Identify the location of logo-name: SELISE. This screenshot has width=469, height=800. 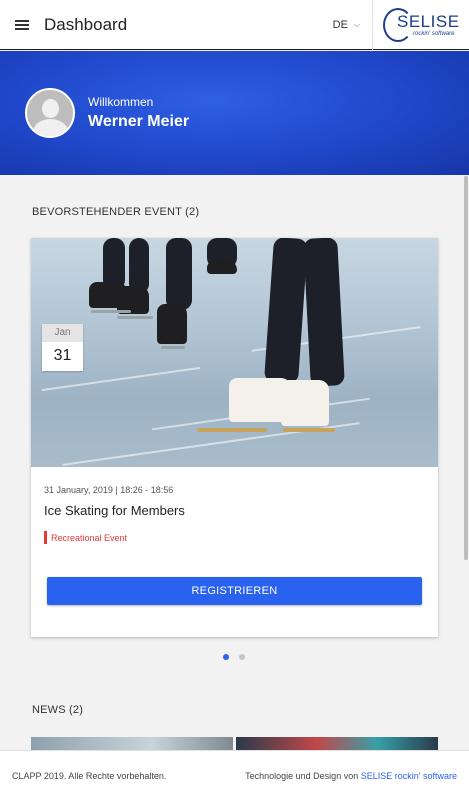
(428, 21).